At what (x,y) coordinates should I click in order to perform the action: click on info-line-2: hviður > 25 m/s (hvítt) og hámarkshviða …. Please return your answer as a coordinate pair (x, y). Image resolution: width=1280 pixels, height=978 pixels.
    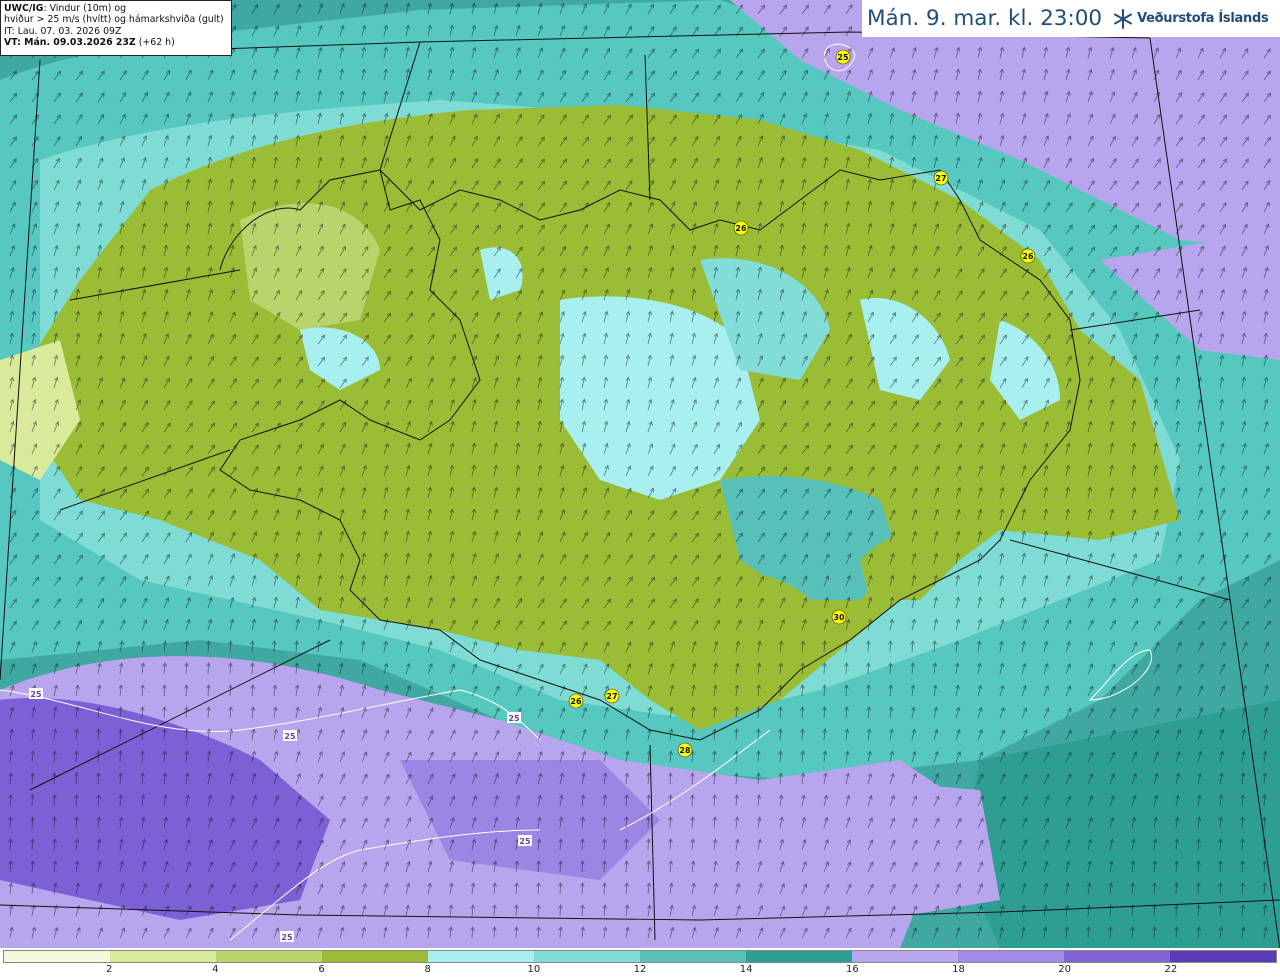
    Looking at the image, I should click on (114, 20).